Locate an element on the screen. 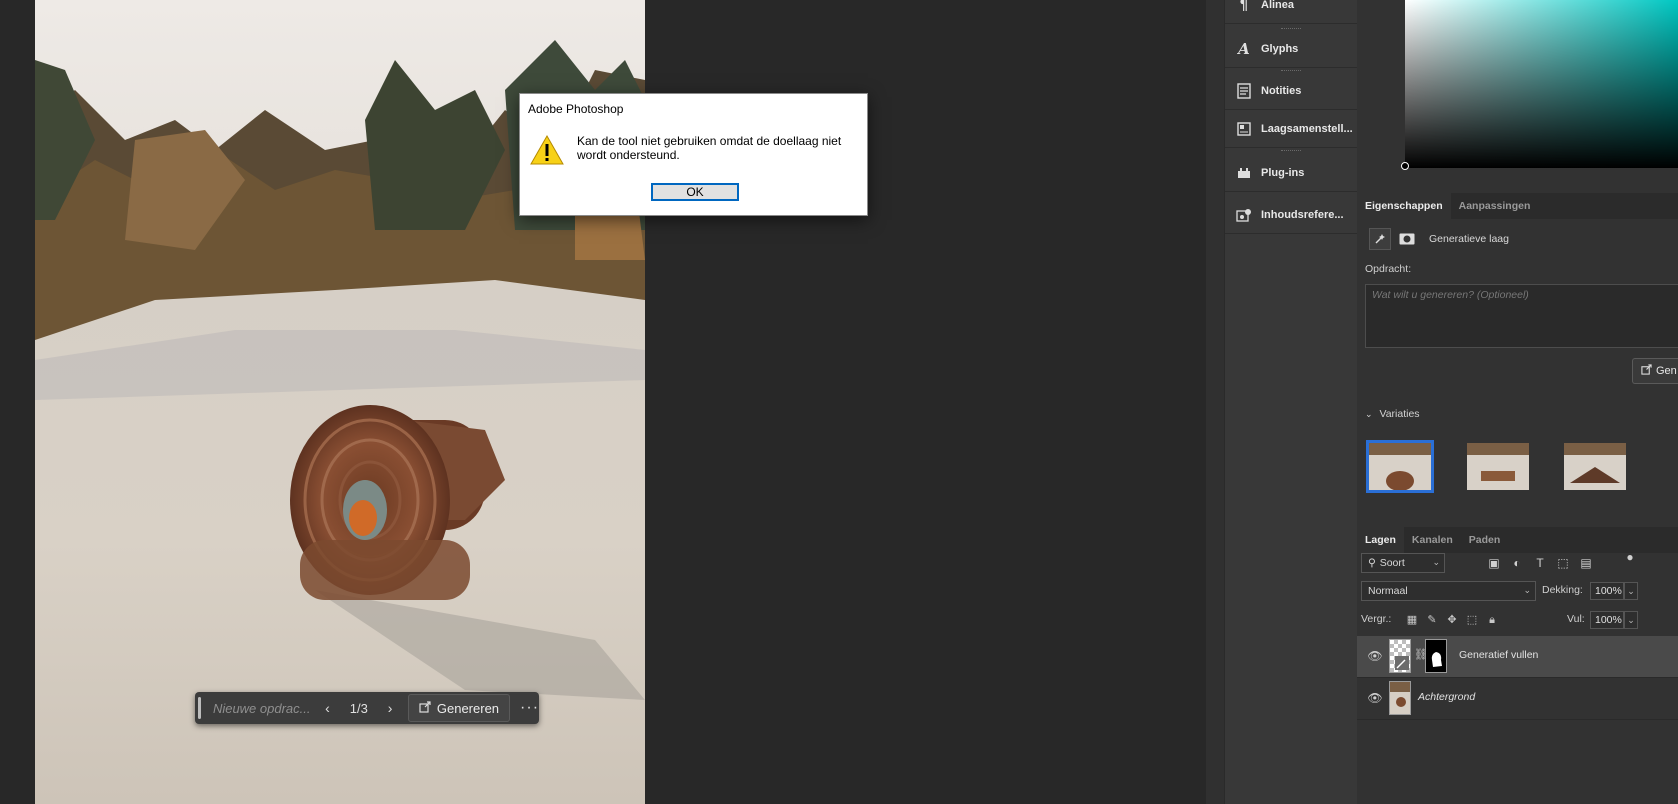 The height and width of the screenshot is (804, 1678). more-options-icon: ··· is located at coordinates (529, 708).